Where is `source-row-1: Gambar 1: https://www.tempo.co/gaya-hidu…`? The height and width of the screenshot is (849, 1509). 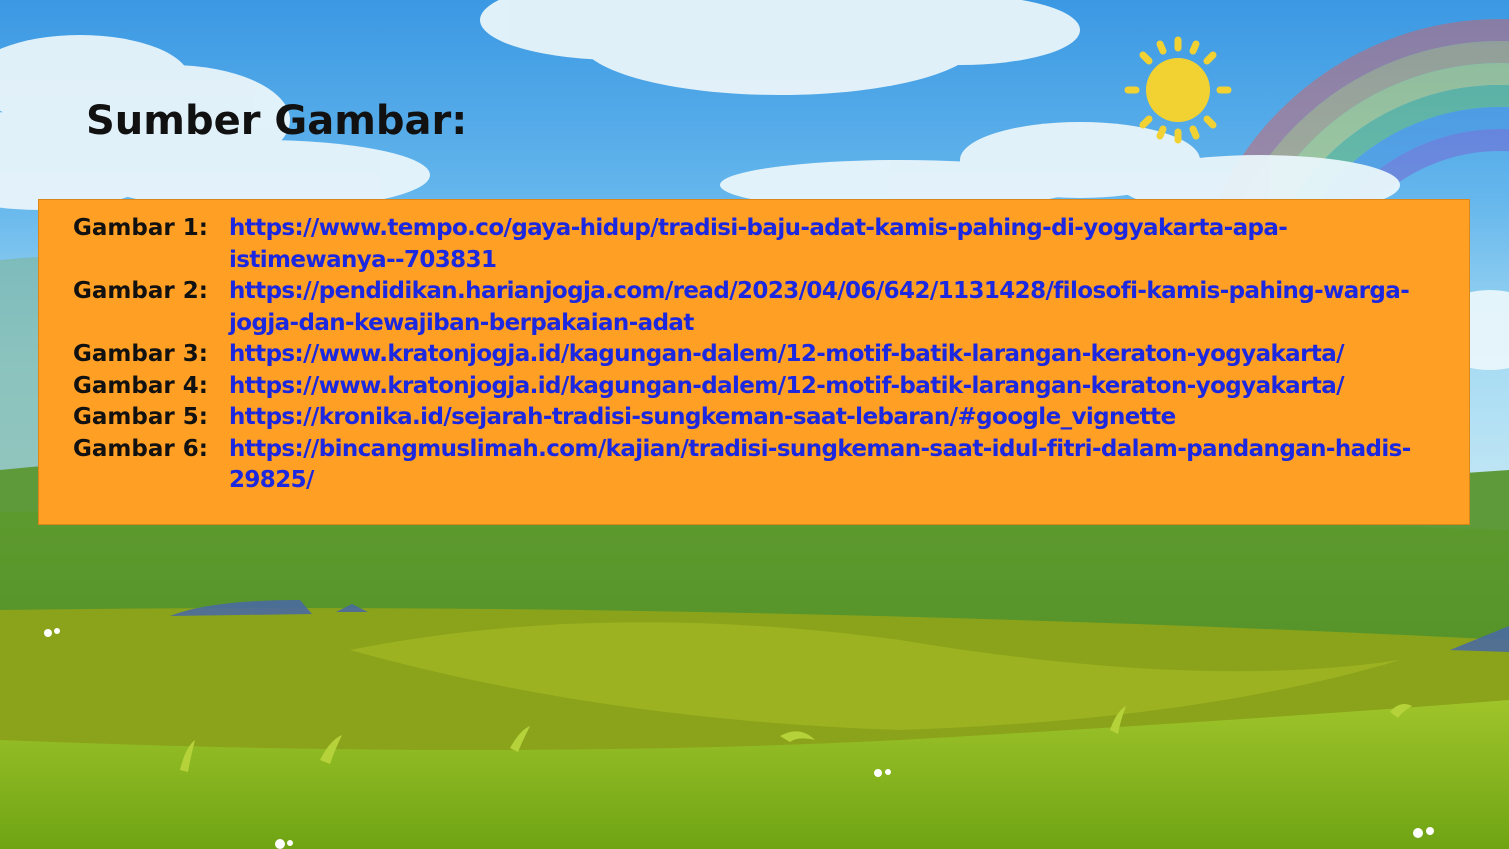 source-row-1: Gambar 1: https://www.tempo.co/gaya-hidu… is located at coordinates (756, 244).